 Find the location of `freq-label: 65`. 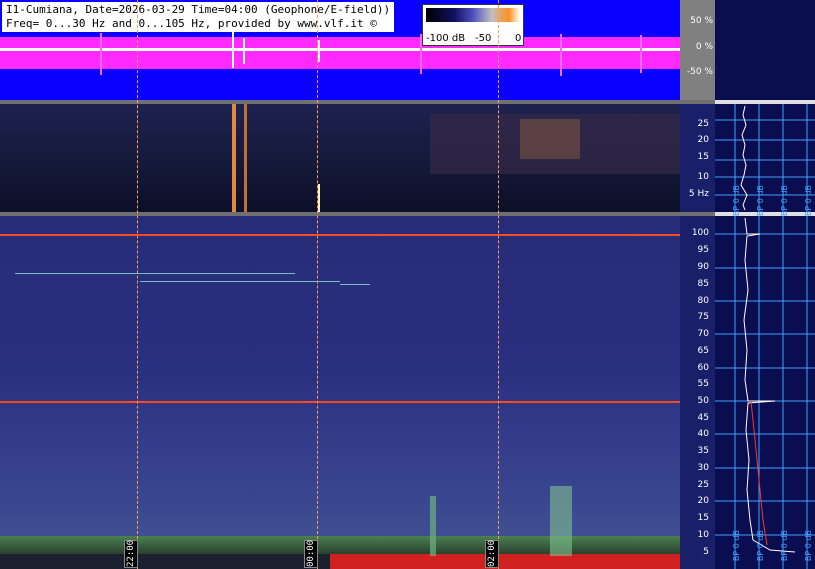

freq-label: 65 is located at coordinates (703, 351).